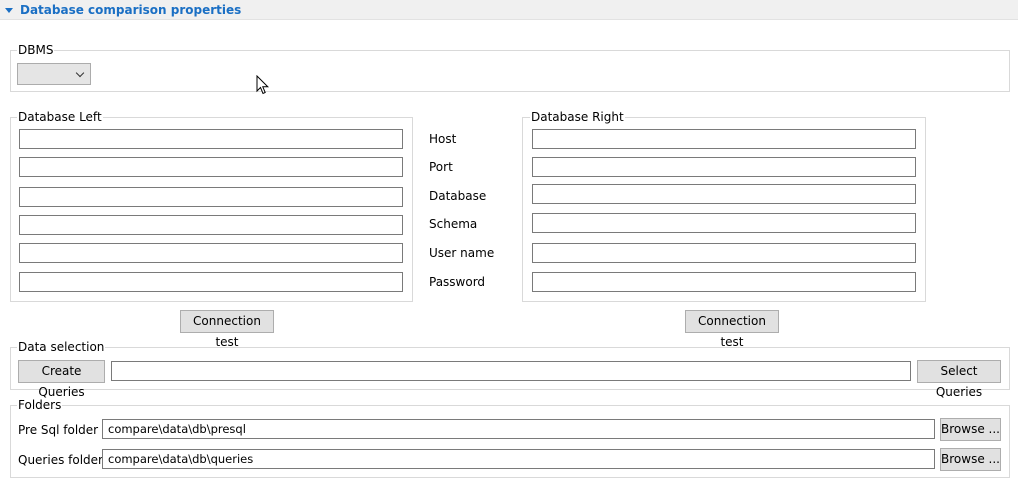  What do you see at coordinates (211, 139) in the screenshot?
I see `left-host-input` at bounding box center [211, 139].